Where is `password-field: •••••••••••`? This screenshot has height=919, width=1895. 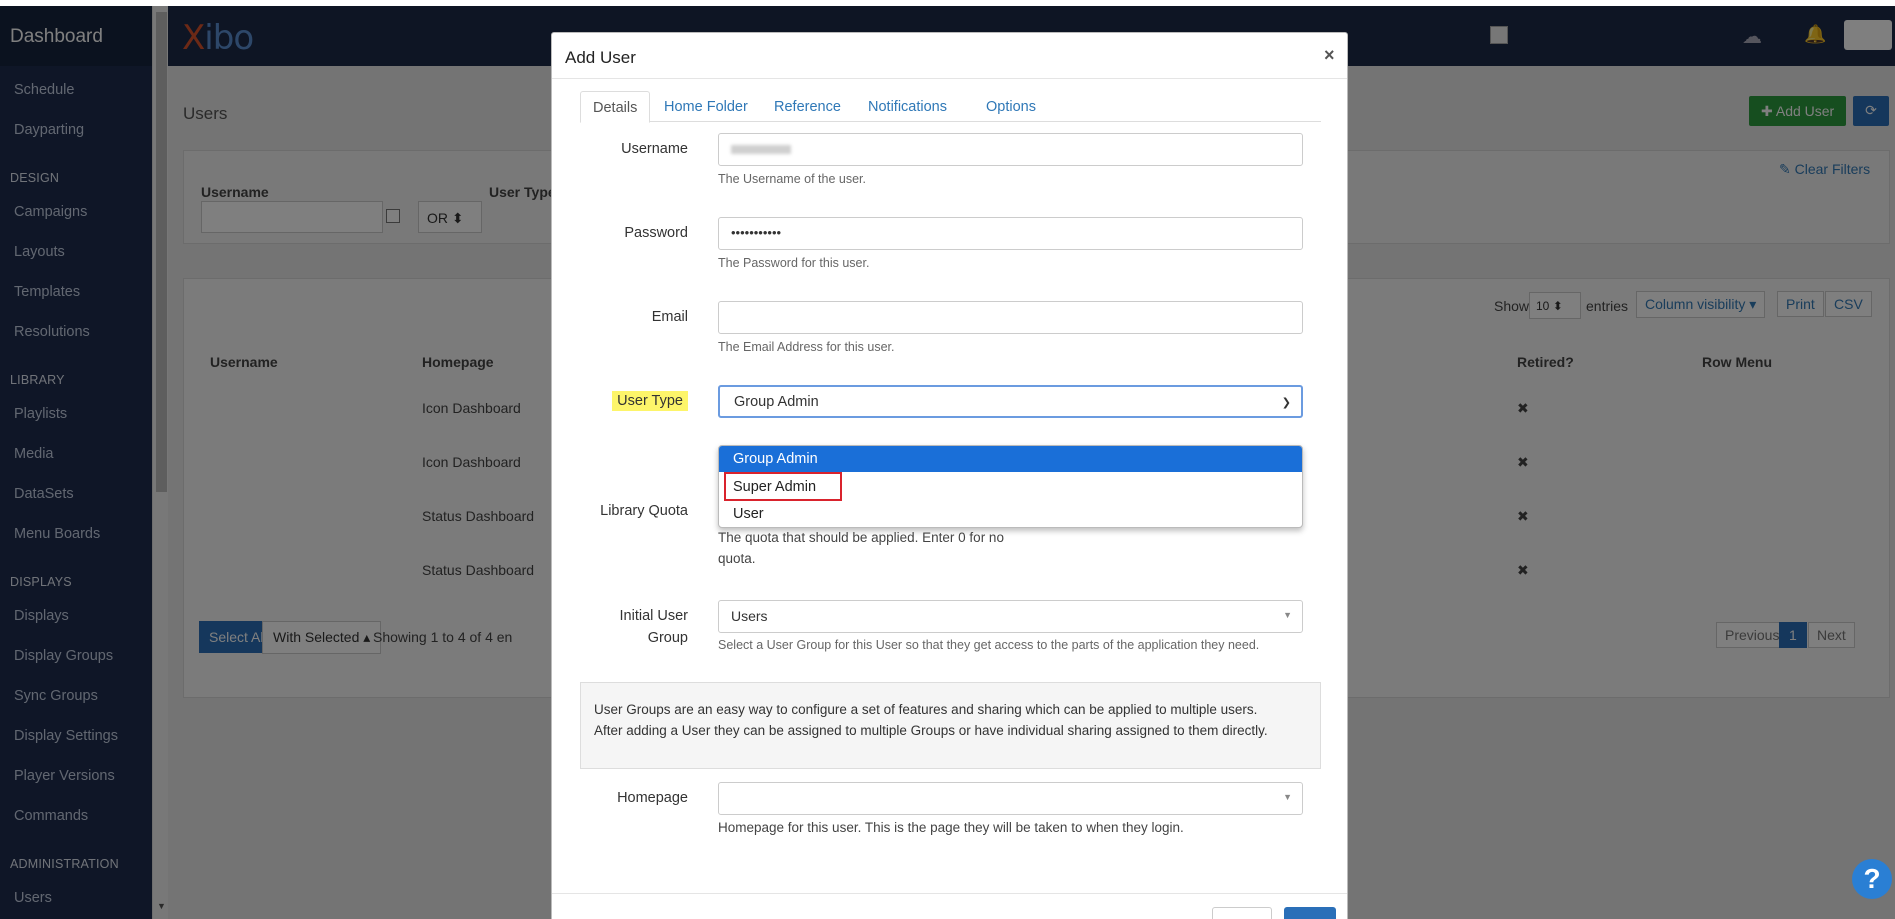 password-field: ••••••••••• is located at coordinates (1010, 233).